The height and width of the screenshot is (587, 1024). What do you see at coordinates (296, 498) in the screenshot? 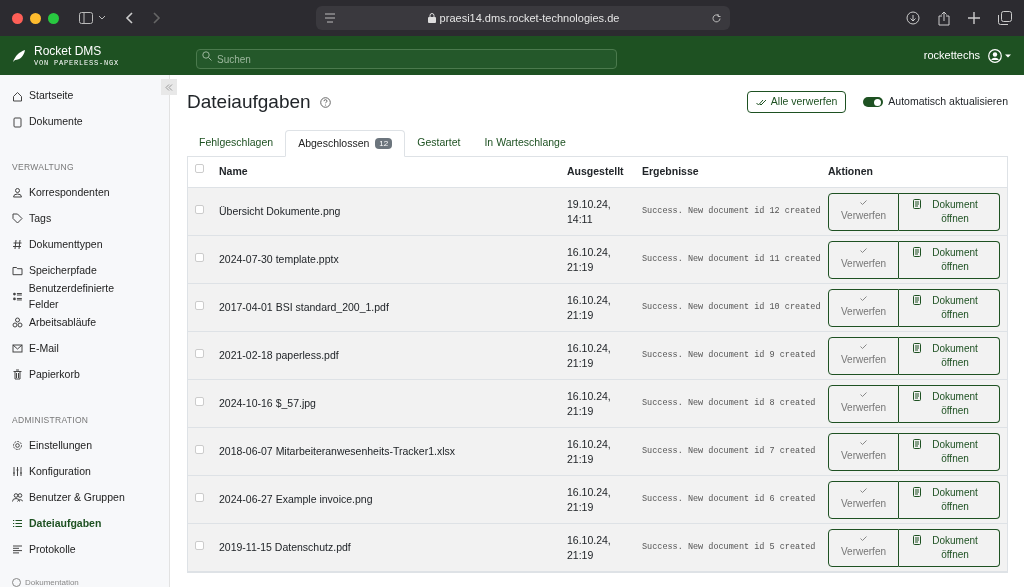
I see `file-name: 2024-06-27 Example invoice.png` at bounding box center [296, 498].